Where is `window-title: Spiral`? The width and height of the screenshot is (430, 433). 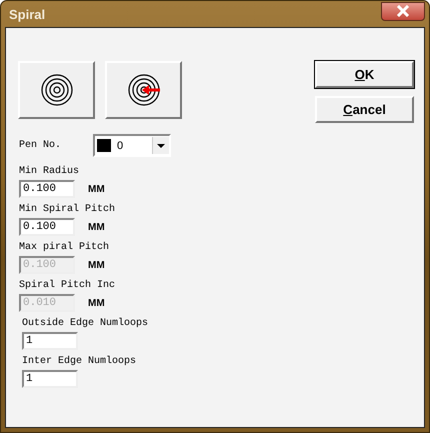
window-title: Spiral is located at coordinates (27, 14).